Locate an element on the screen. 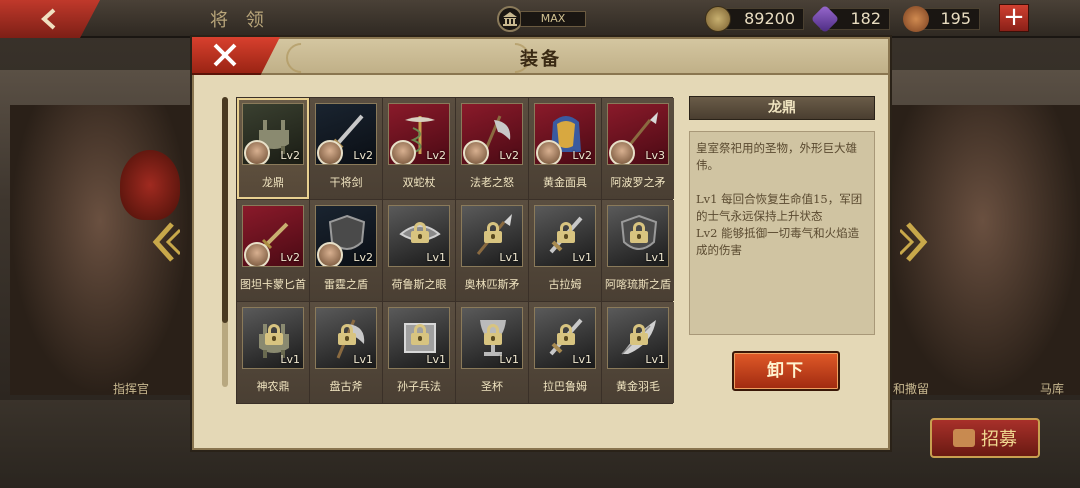 The image size is (1080, 488). equipment-slot: Lv2 图坦卡蒙匕首 is located at coordinates (273, 250).